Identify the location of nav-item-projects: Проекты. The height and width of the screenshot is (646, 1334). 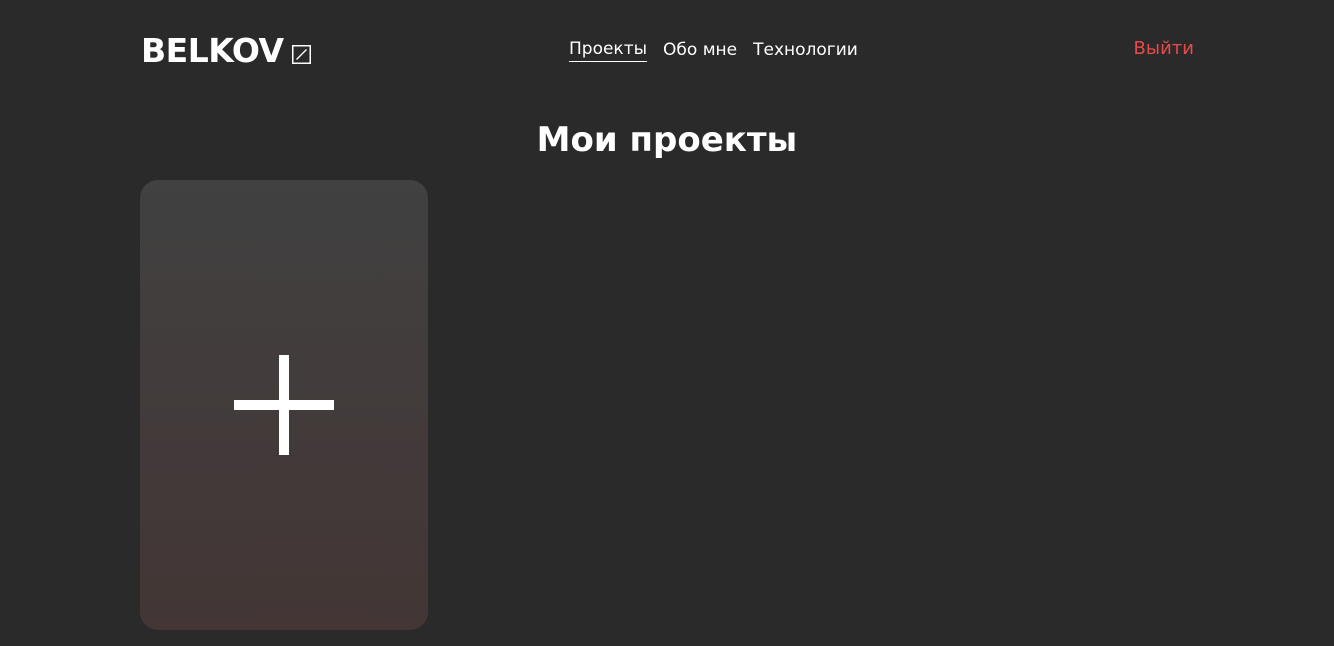
(608, 50).